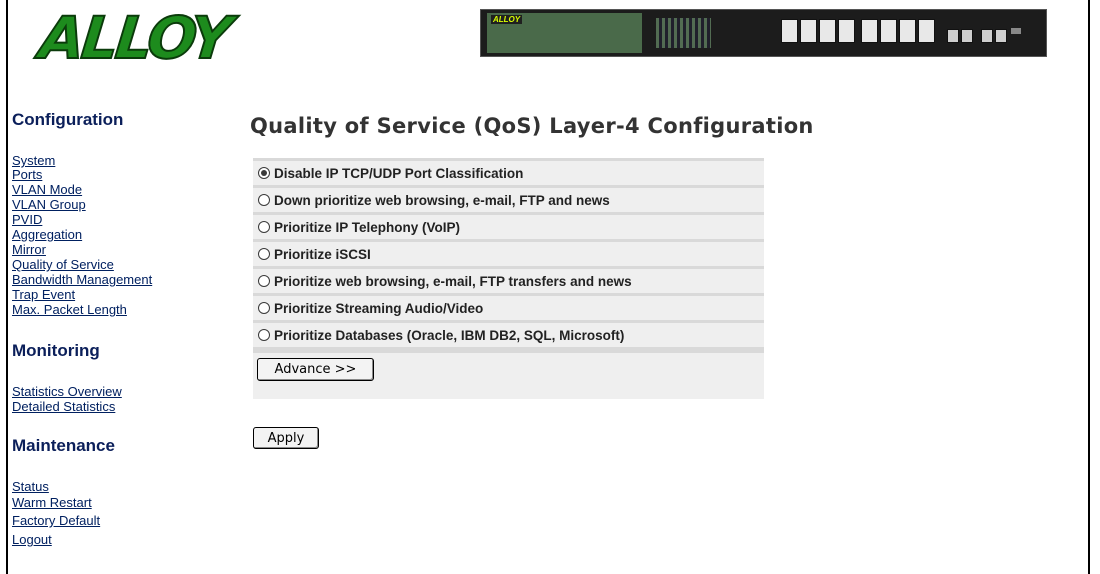  What do you see at coordinates (63, 265) in the screenshot?
I see `nav-quality-of-service: Quality of Service` at bounding box center [63, 265].